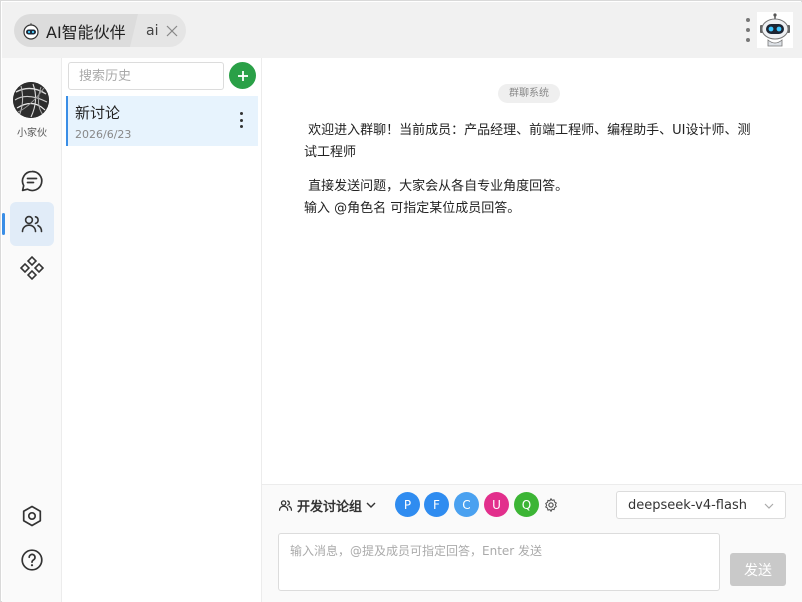 The width and height of the screenshot is (802, 602). What do you see at coordinates (758, 569) in the screenshot?
I see `send-button: 发送` at bounding box center [758, 569].